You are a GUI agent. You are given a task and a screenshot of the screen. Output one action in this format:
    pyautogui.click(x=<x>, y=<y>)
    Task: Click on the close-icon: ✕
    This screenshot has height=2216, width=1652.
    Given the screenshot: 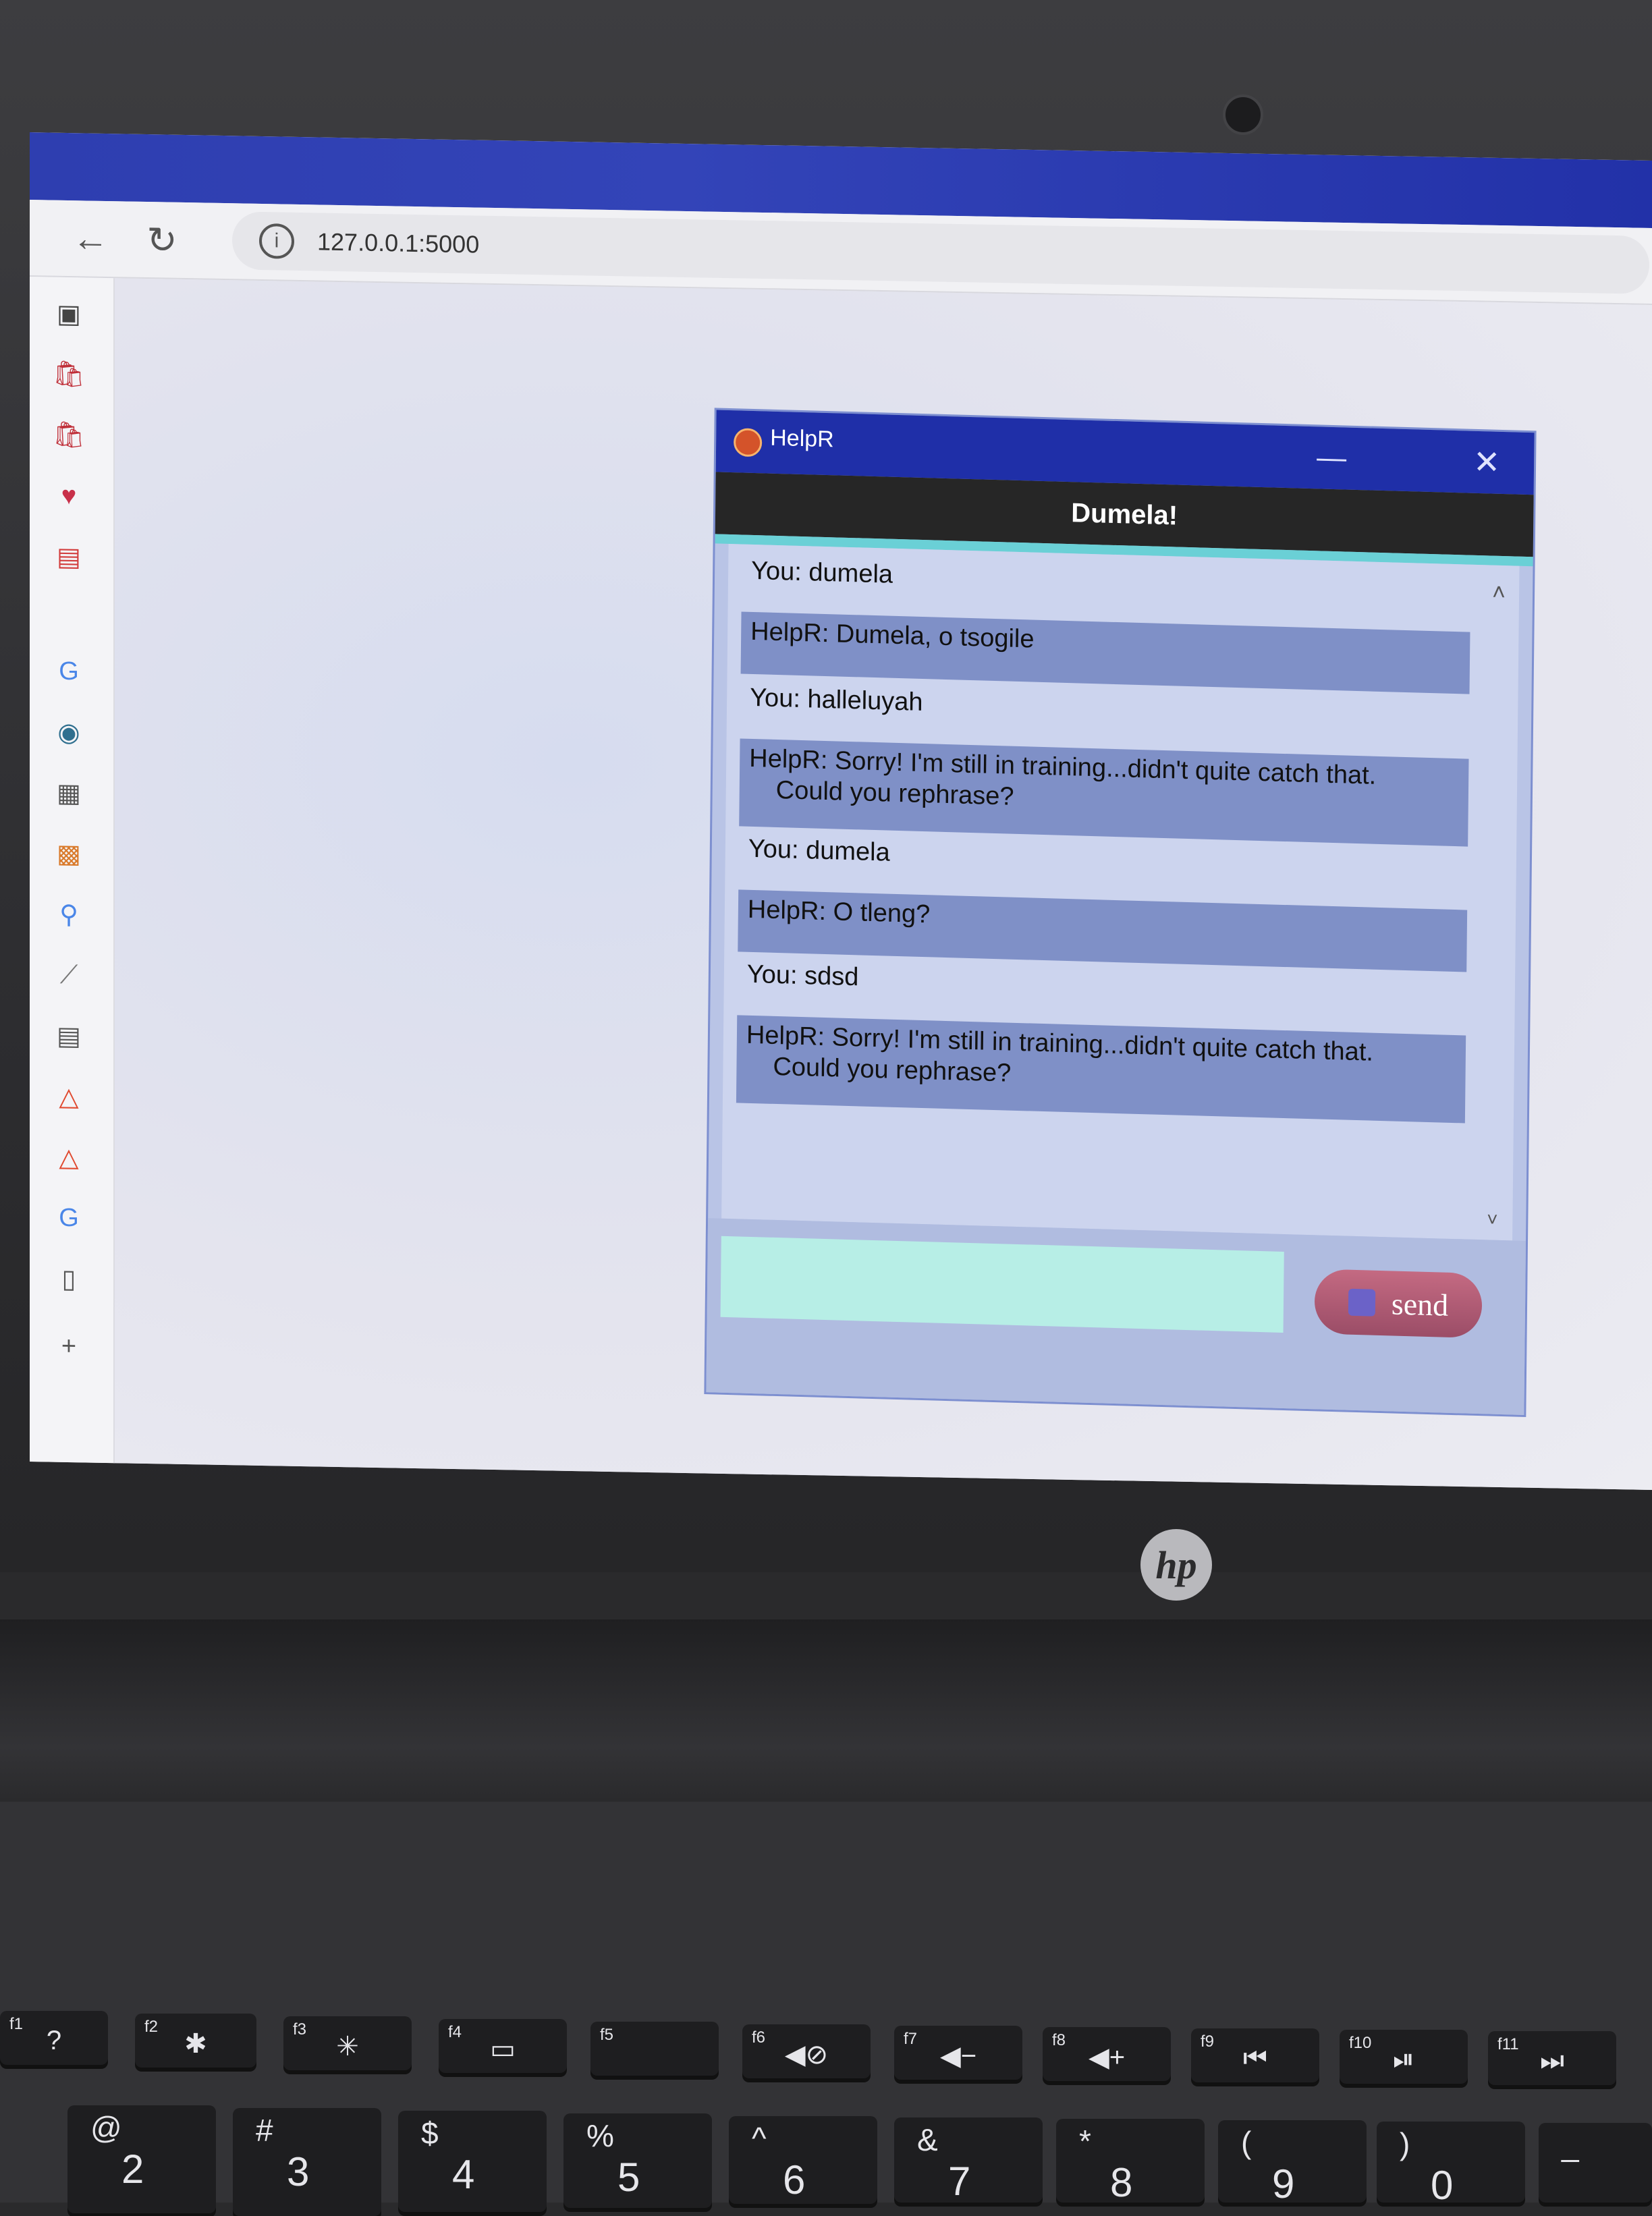 What is the action you would take?
    pyautogui.click(x=1487, y=462)
    